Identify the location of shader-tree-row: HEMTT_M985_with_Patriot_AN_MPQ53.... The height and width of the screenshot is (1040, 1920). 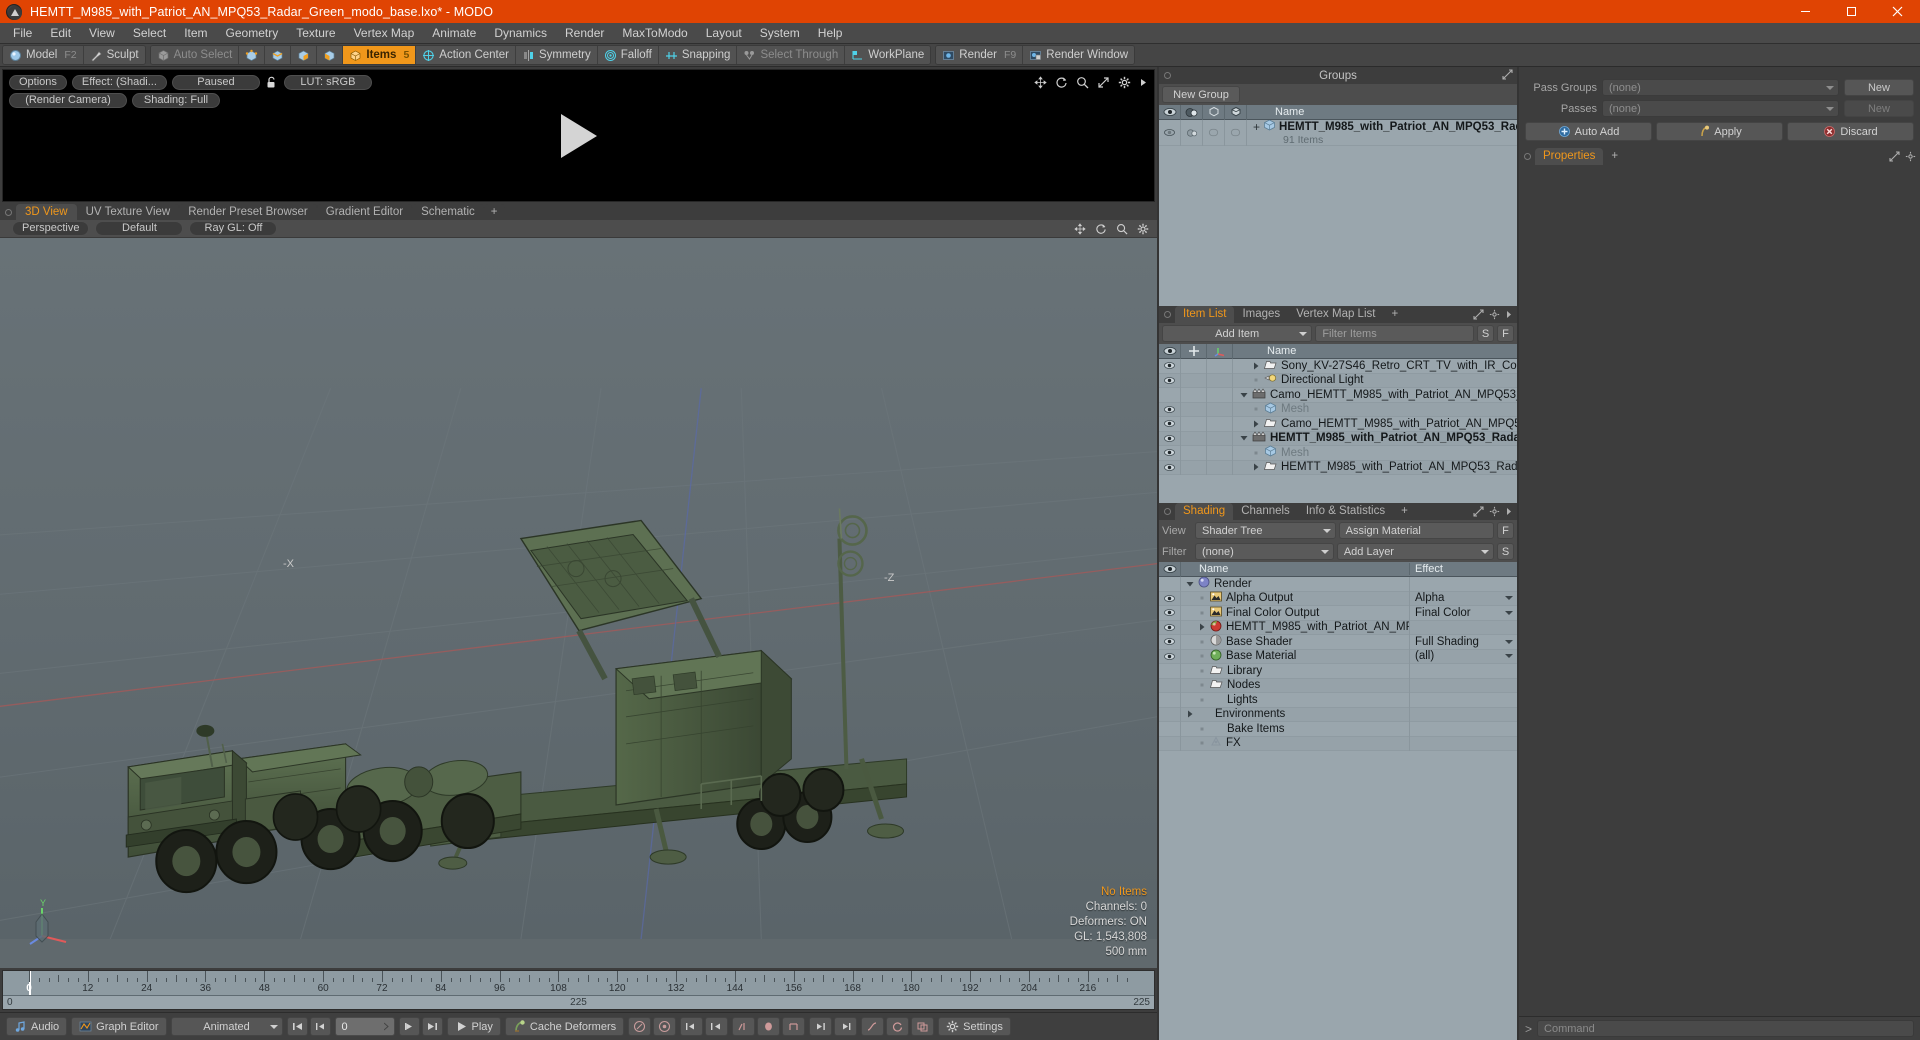
(1338, 627).